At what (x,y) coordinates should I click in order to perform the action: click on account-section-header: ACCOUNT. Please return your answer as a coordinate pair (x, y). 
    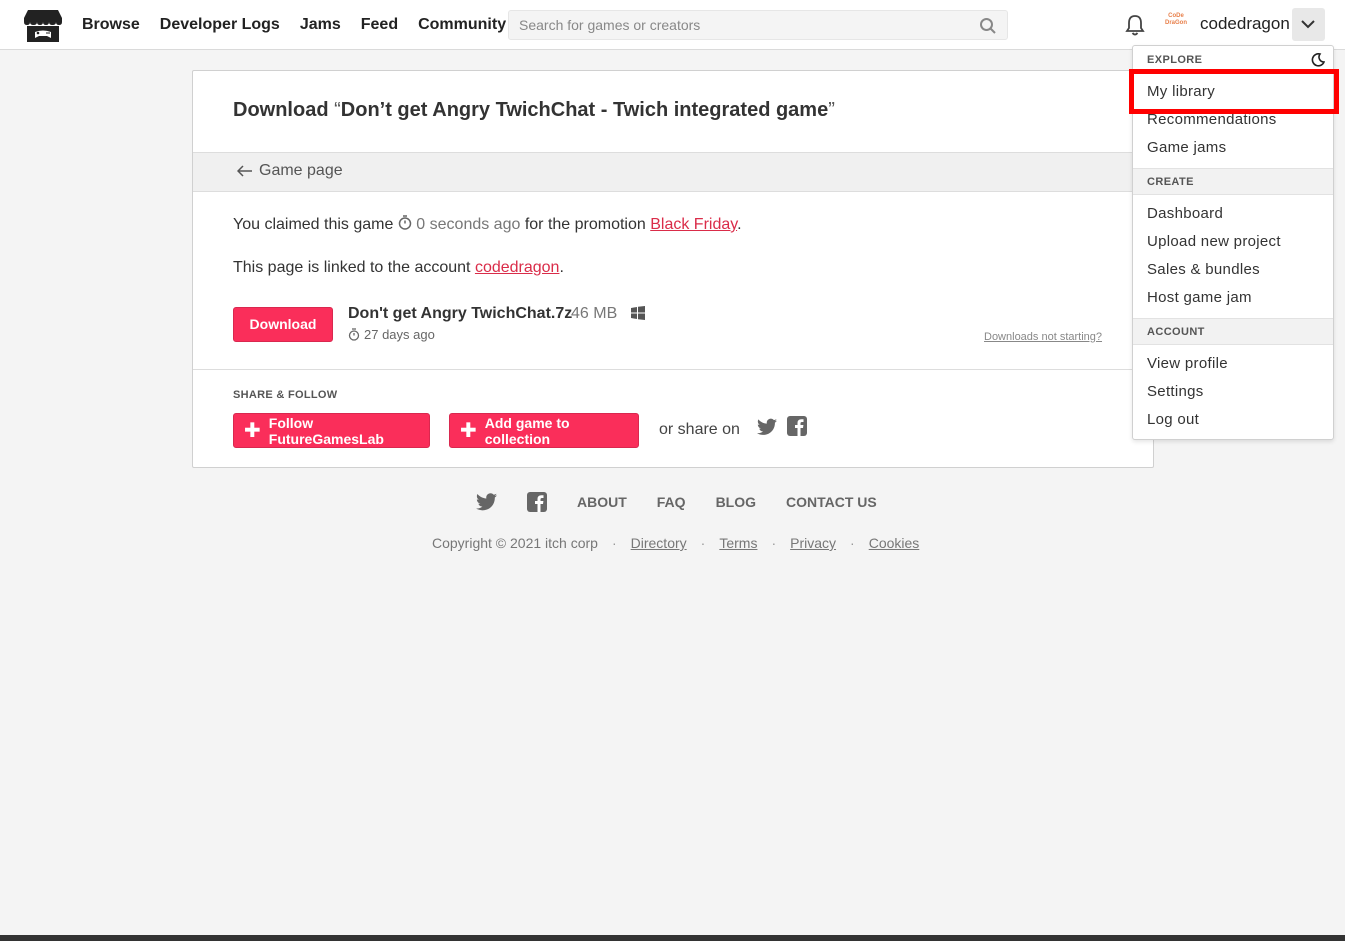
    Looking at the image, I should click on (1233, 331).